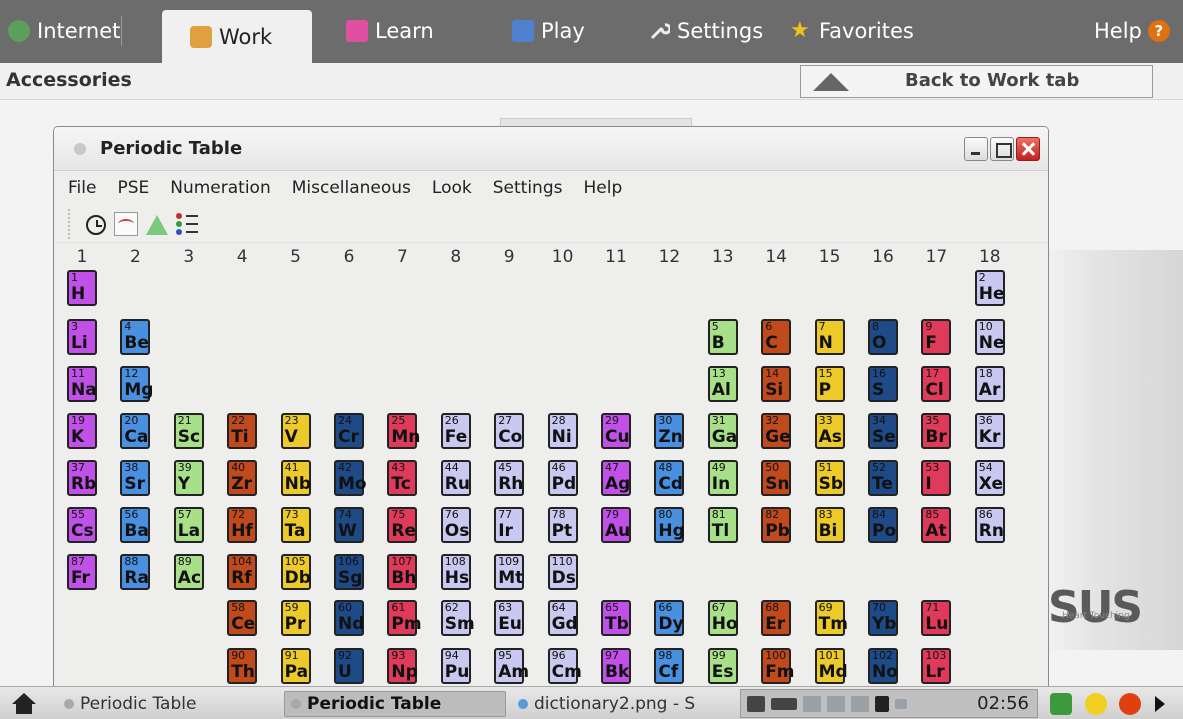 The image size is (1183, 719). What do you see at coordinates (989, 525) in the screenshot?
I see `element-rn: 86 Rn` at bounding box center [989, 525].